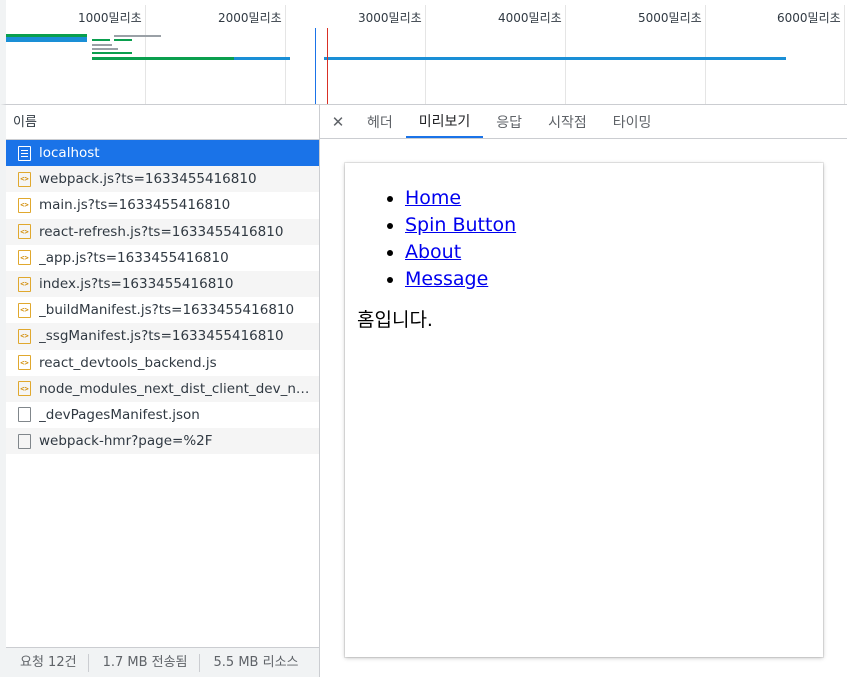 The image size is (847, 677). What do you see at coordinates (632, 121) in the screenshot?
I see `tab-timing: 타이밍` at bounding box center [632, 121].